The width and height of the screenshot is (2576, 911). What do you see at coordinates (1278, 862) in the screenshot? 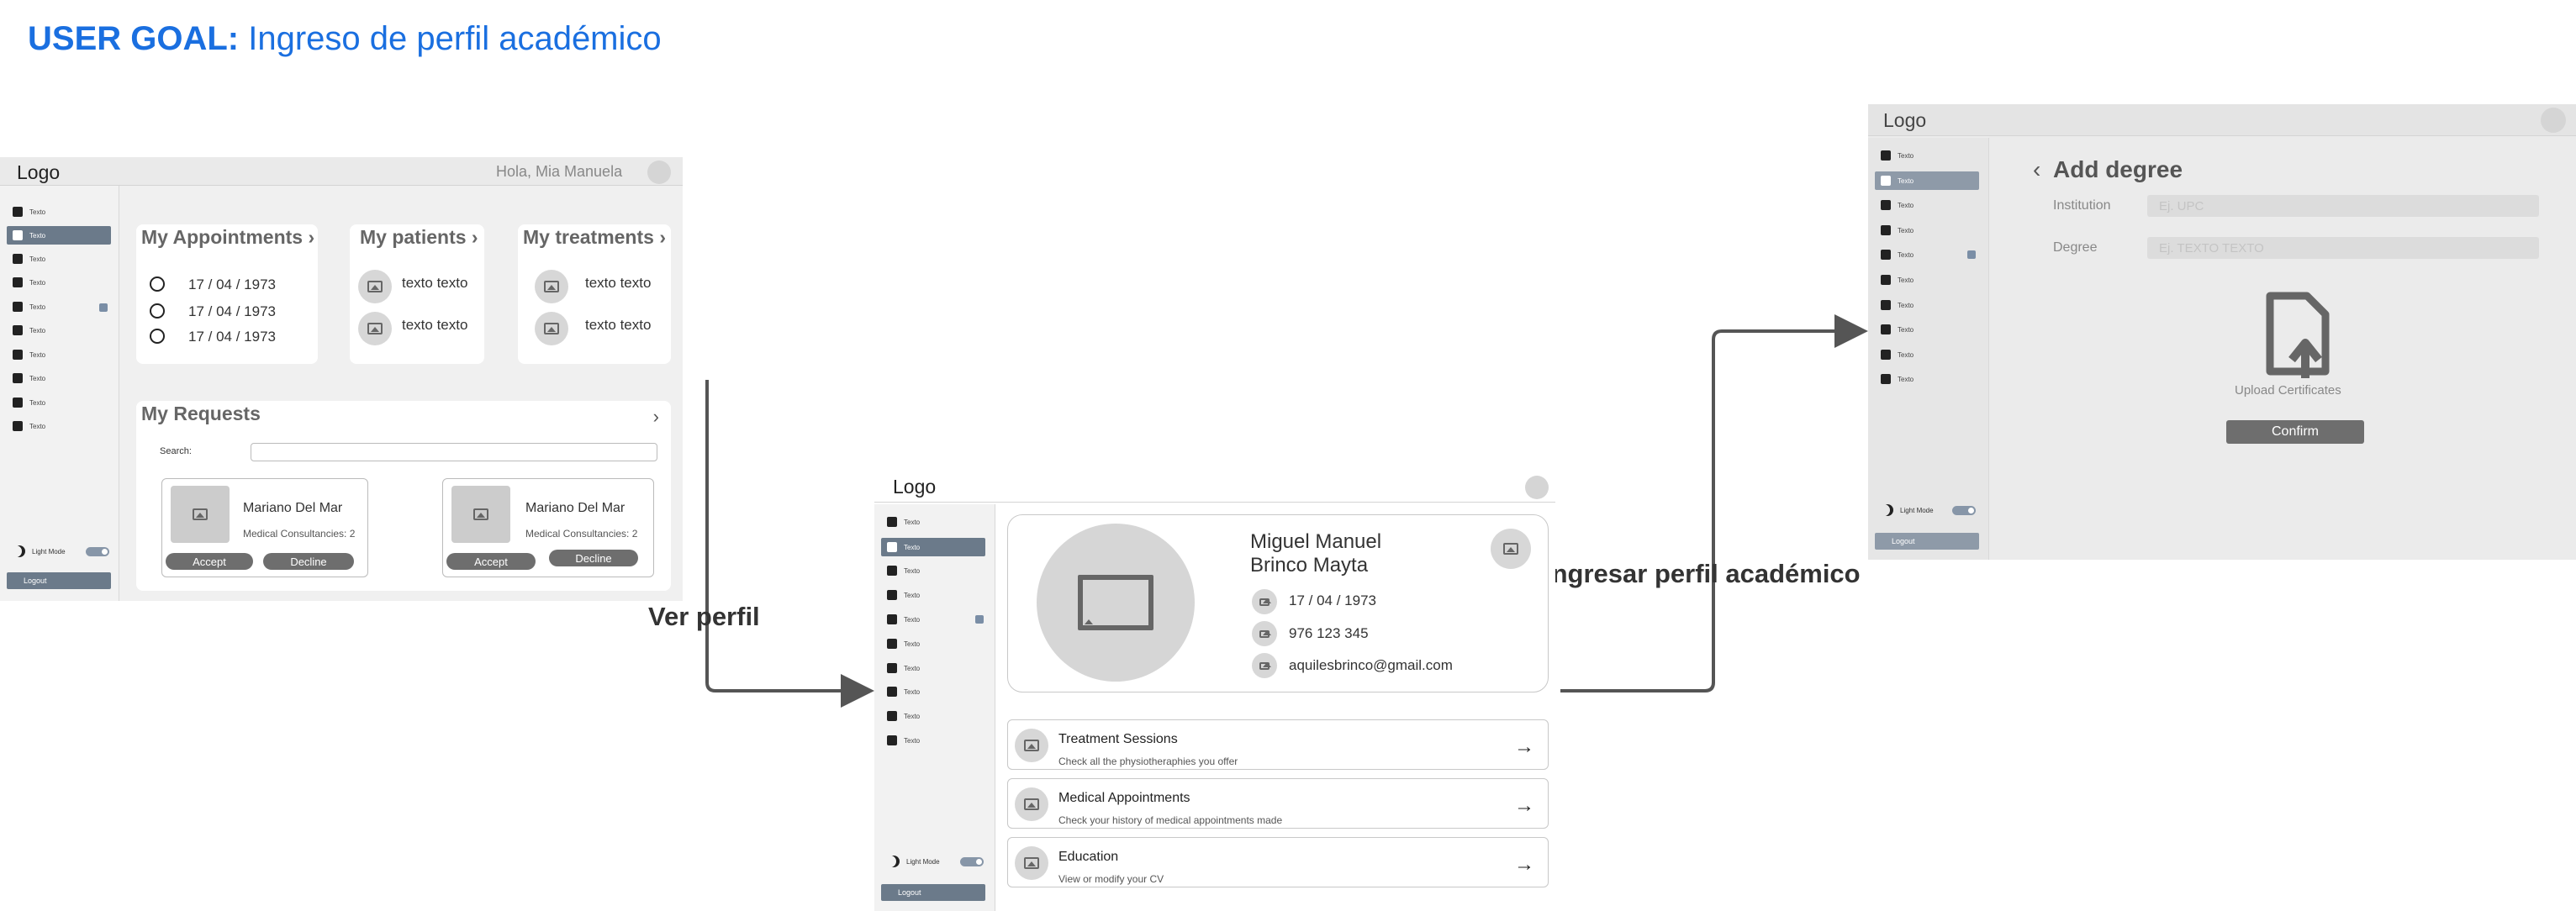
I see `row-education: Education View or modify your CV →` at bounding box center [1278, 862].